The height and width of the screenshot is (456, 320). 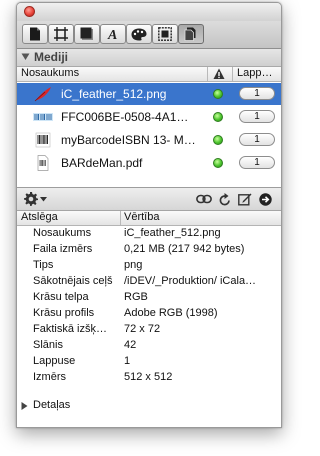 I want to click on relink-button, so click(x=204, y=199).